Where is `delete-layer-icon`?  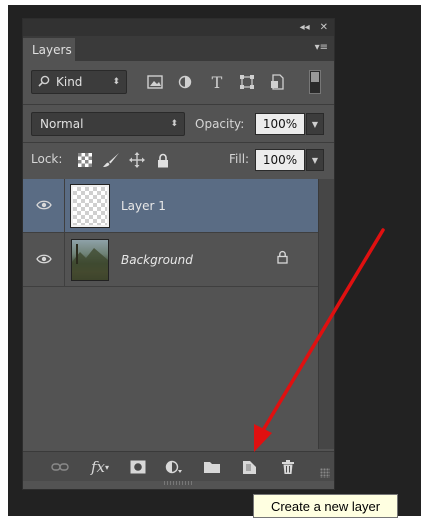
delete-layer-icon is located at coordinates (288, 467).